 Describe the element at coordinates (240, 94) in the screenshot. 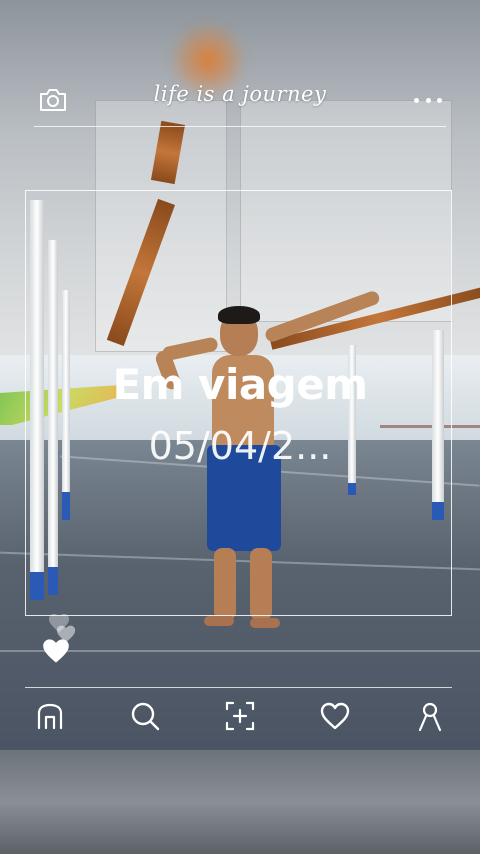

I see `brand-logo: life is a journey` at that location.